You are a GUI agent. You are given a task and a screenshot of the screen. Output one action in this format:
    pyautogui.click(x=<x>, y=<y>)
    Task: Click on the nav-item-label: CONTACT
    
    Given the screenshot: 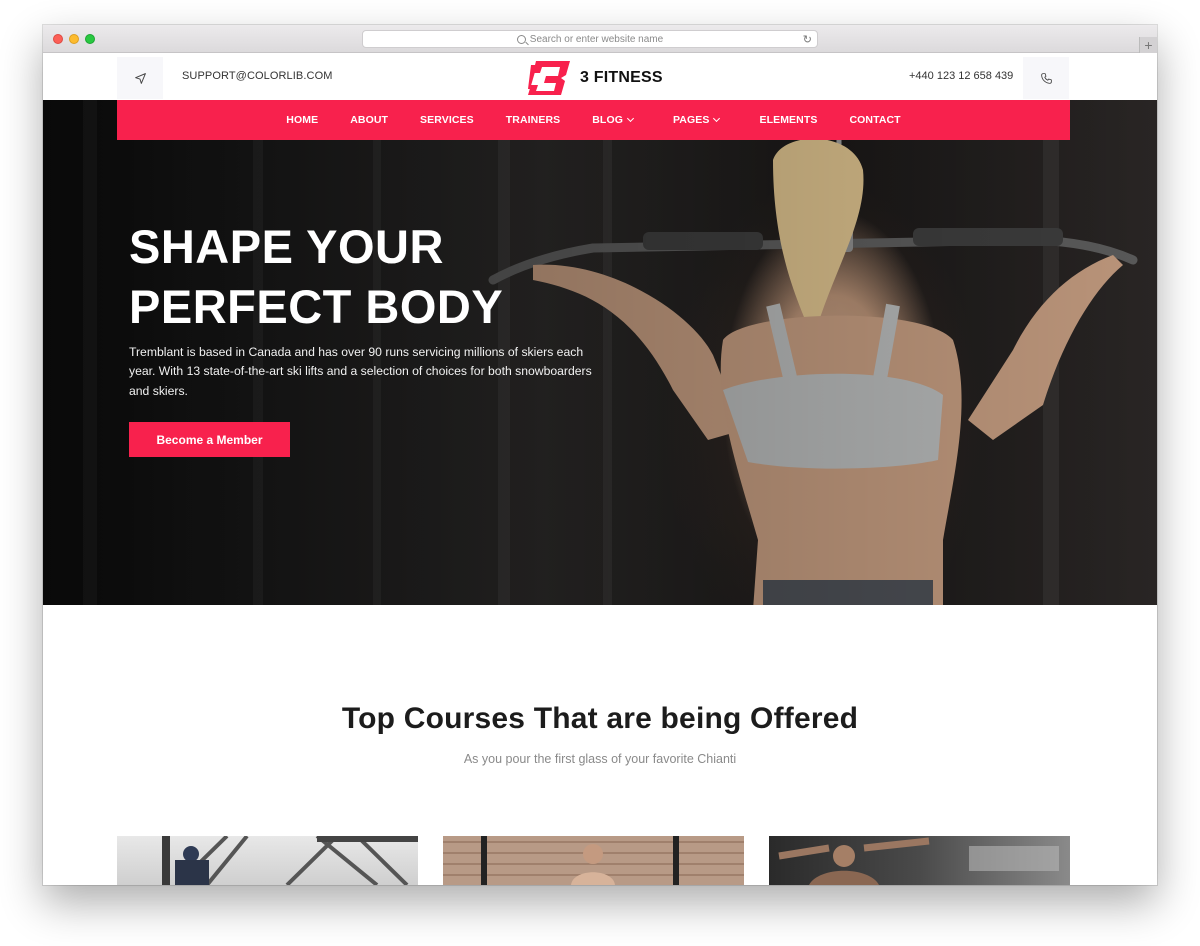 What is the action you would take?
    pyautogui.click(x=875, y=120)
    